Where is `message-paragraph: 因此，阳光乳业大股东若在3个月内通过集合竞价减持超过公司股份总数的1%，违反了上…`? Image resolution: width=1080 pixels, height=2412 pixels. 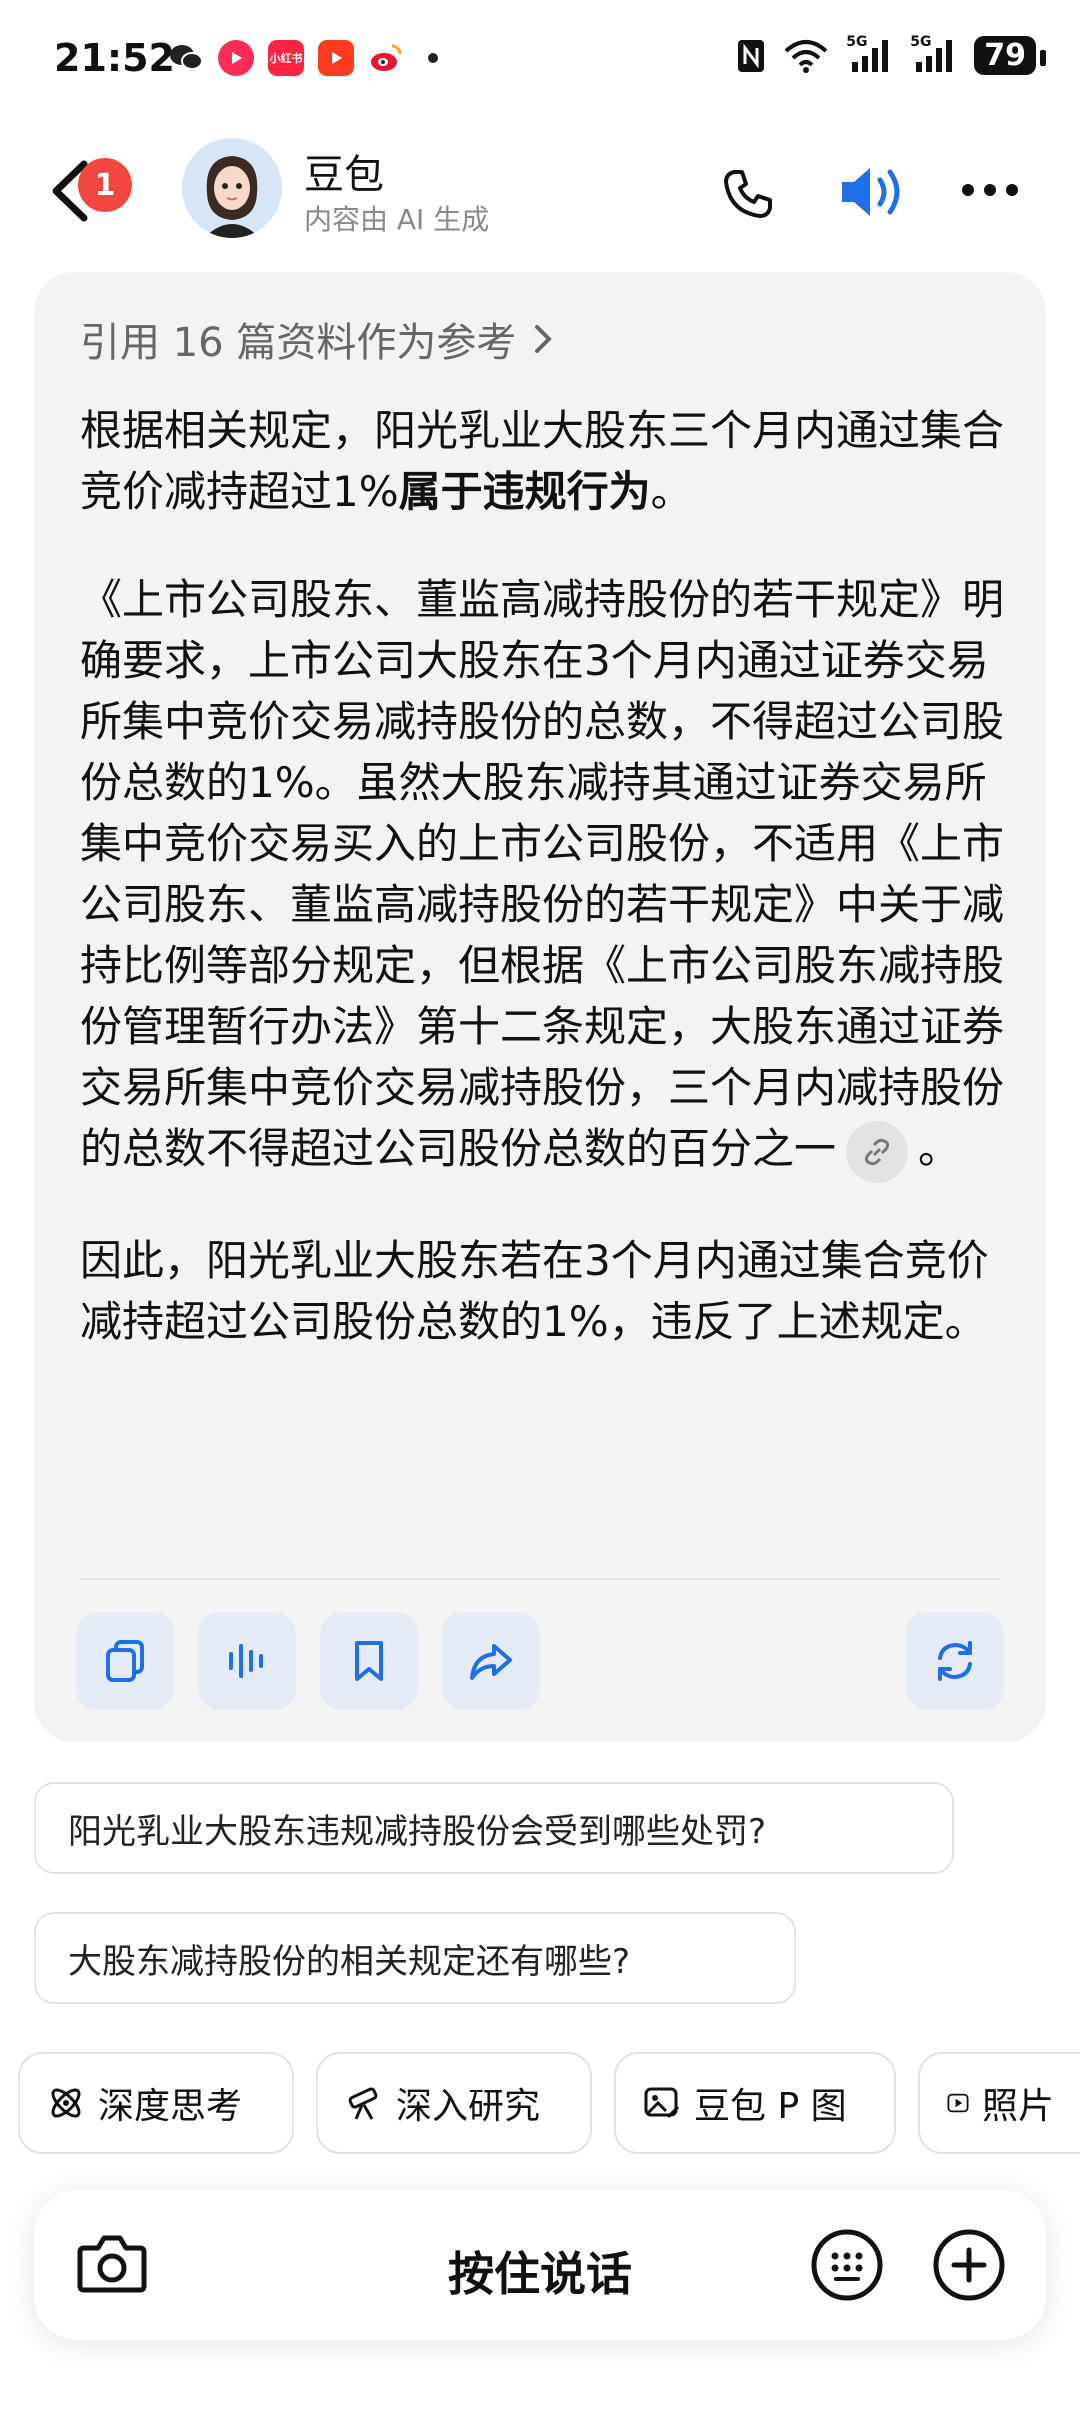
message-paragraph: 因此，阳光乳业大股东若在3个月内通过集合竞价减持超过公司股份总数的1%，违反了上… is located at coordinates (534, 1290).